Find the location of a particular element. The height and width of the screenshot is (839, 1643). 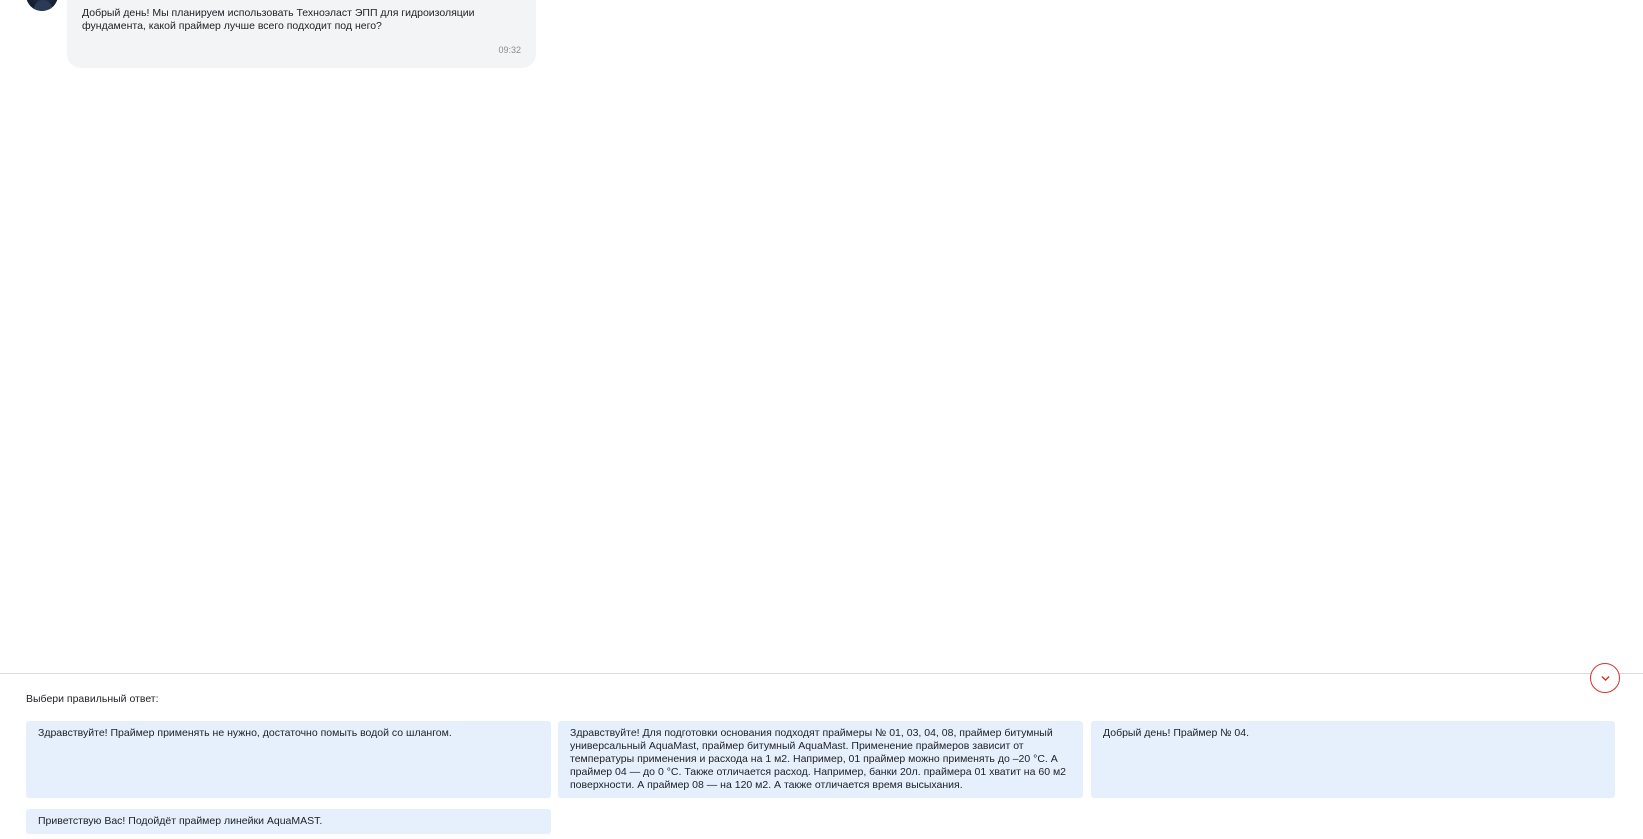

answer-option-3: Добрый день! Праймер № 04. is located at coordinates (1353, 759).